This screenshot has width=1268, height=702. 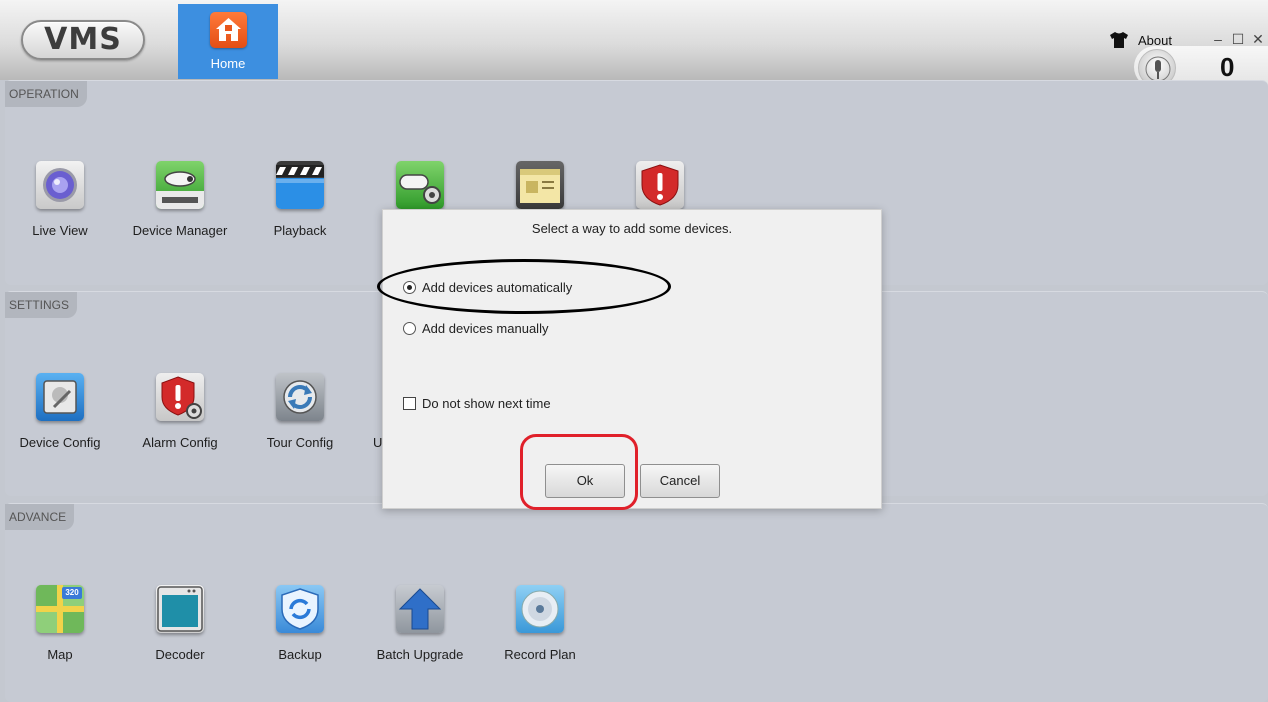 What do you see at coordinates (228, 63) in the screenshot?
I see `tab-home-label: Home` at bounding box center [228, 63].